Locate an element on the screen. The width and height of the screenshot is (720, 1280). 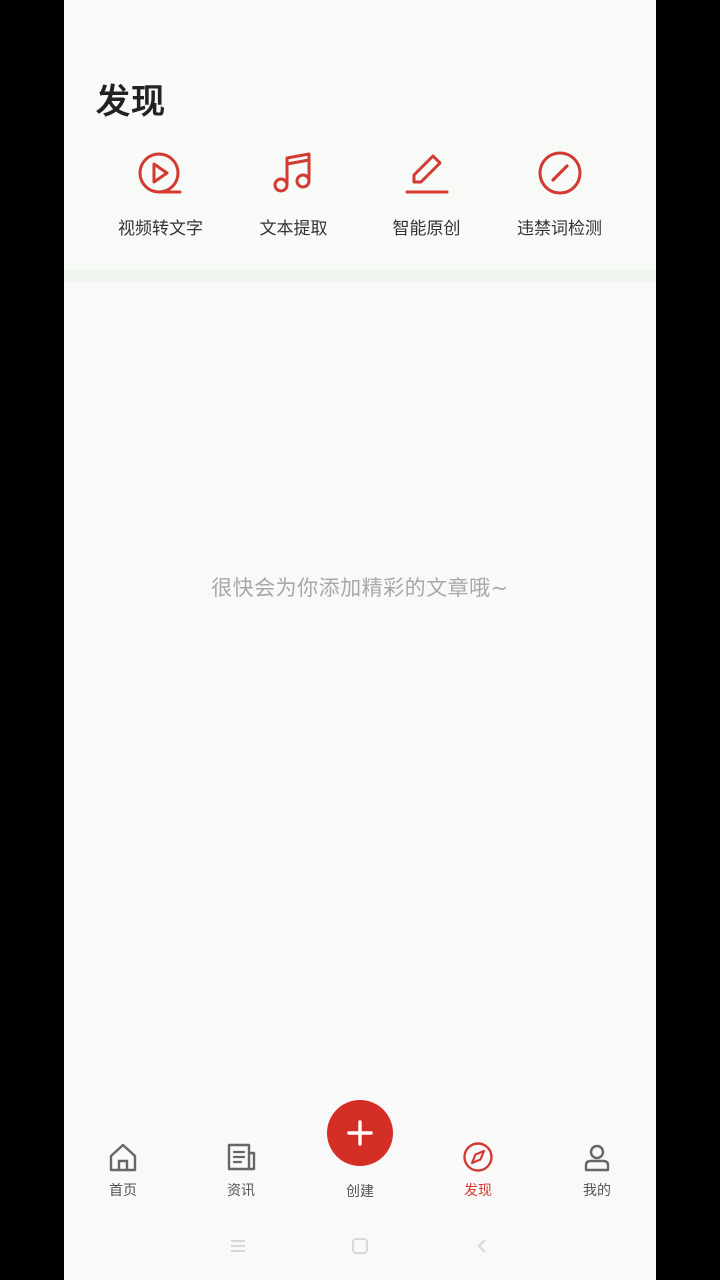
tool-label: 违禁词检测 is located at coordinates (559, 229).